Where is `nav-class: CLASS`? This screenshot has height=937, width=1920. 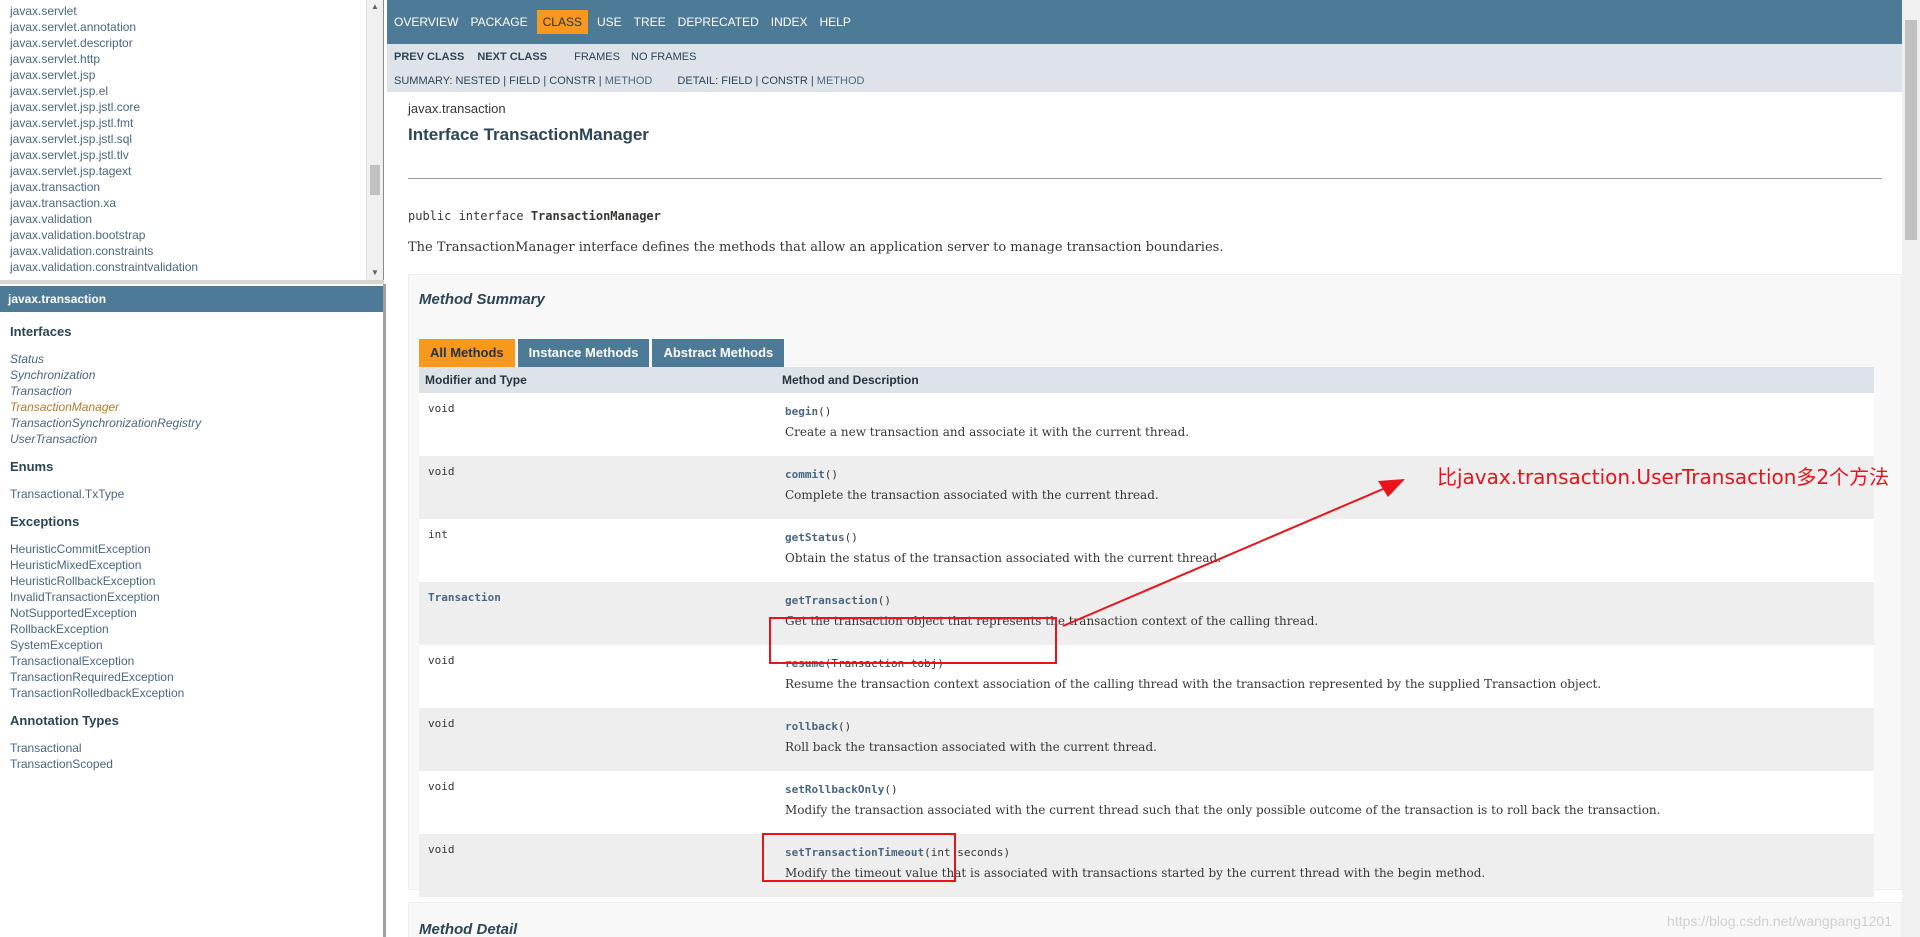 nav-class: CLASS is located at coordinates (562, 22).